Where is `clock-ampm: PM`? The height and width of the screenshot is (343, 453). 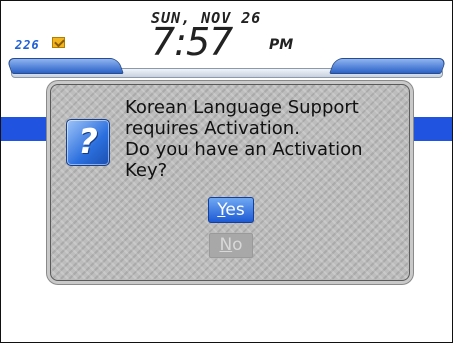
clock-ampm: PM is located at coordinates (281, 45).